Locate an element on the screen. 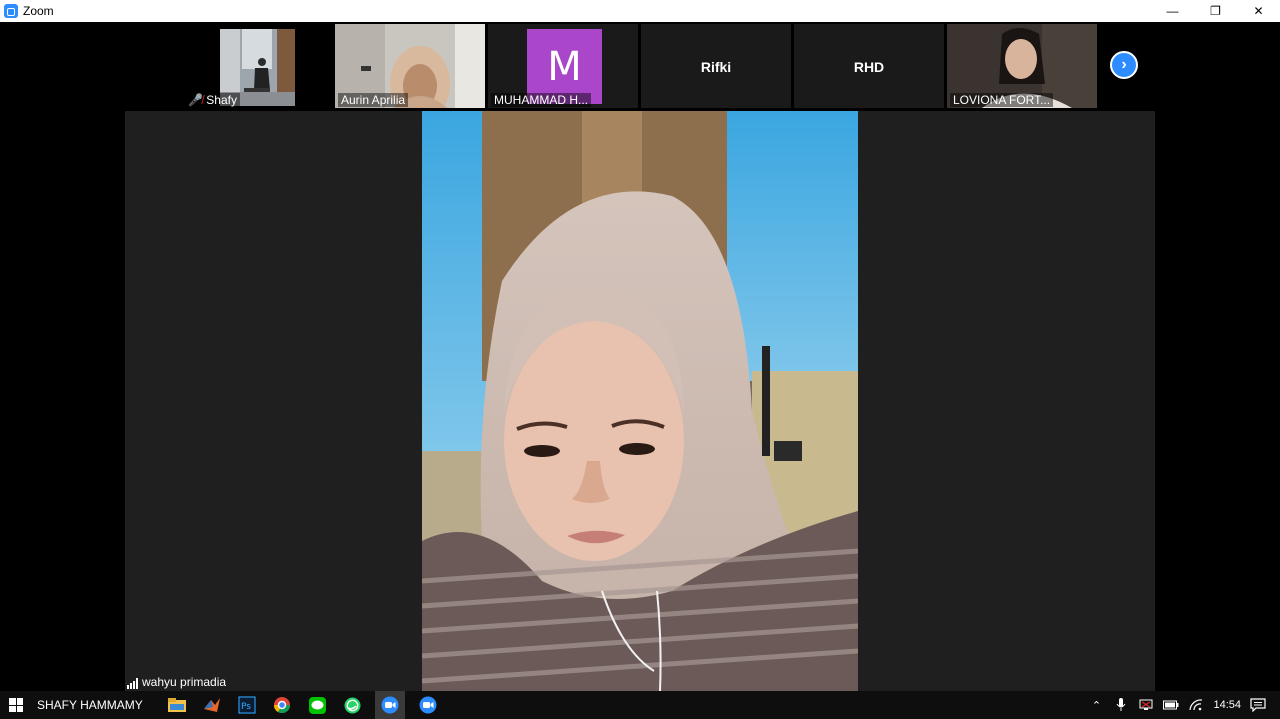  system-tray: ⌃ 14:54 is located at coordinates (1184, 705).